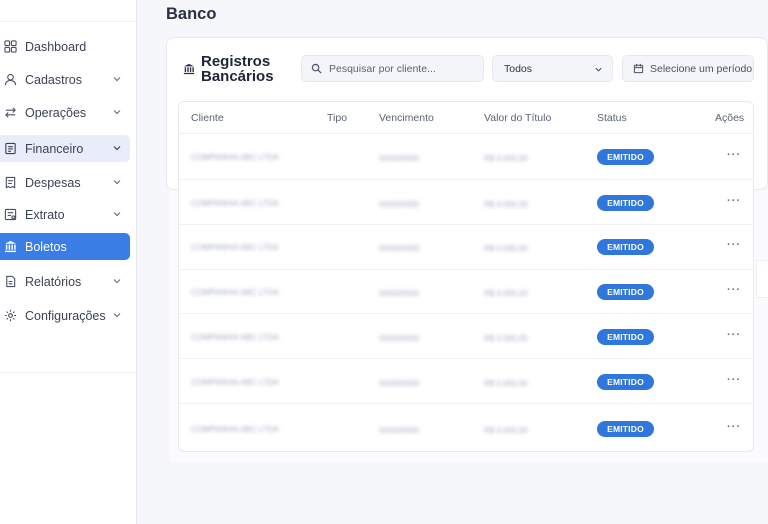  What do you see at coordinates (207, 118) in the screenshot?
I see `header-cliente: Cliente` at bounding box center [207, 118].